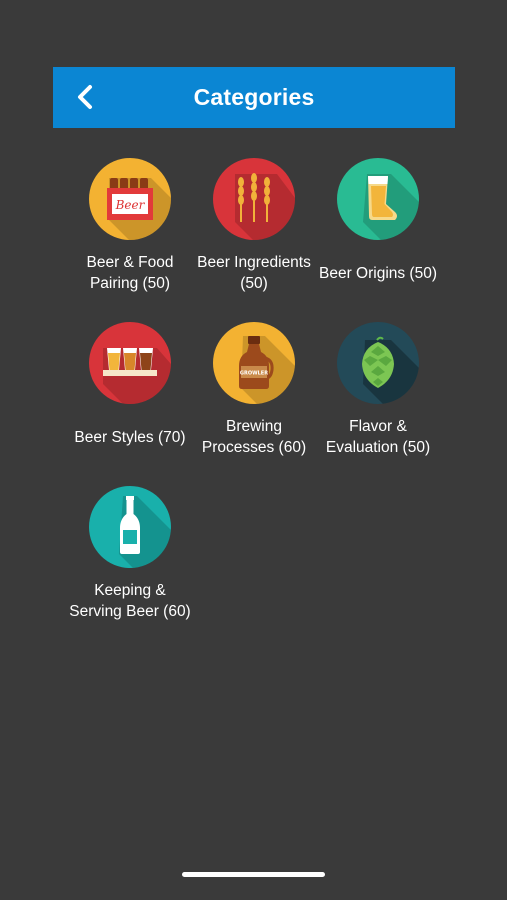  I want to click on svg-text: Beer, so click(130, 205).